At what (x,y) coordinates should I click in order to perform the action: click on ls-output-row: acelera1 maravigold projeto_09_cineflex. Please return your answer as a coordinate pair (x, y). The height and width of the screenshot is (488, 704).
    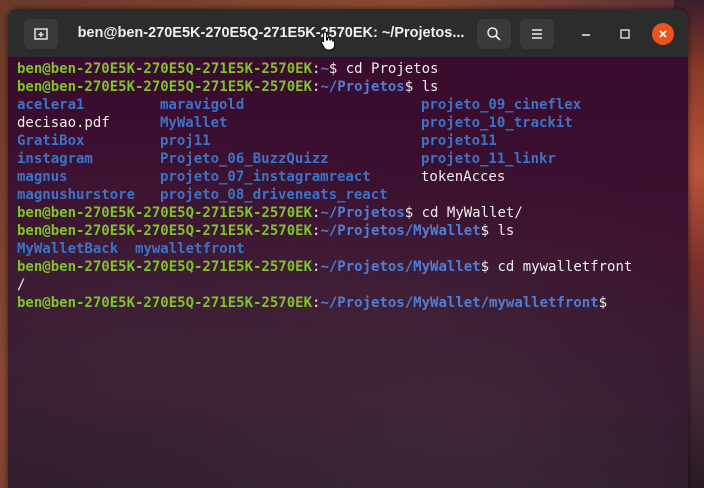
    Looking at the image, I should click on (352, 105).